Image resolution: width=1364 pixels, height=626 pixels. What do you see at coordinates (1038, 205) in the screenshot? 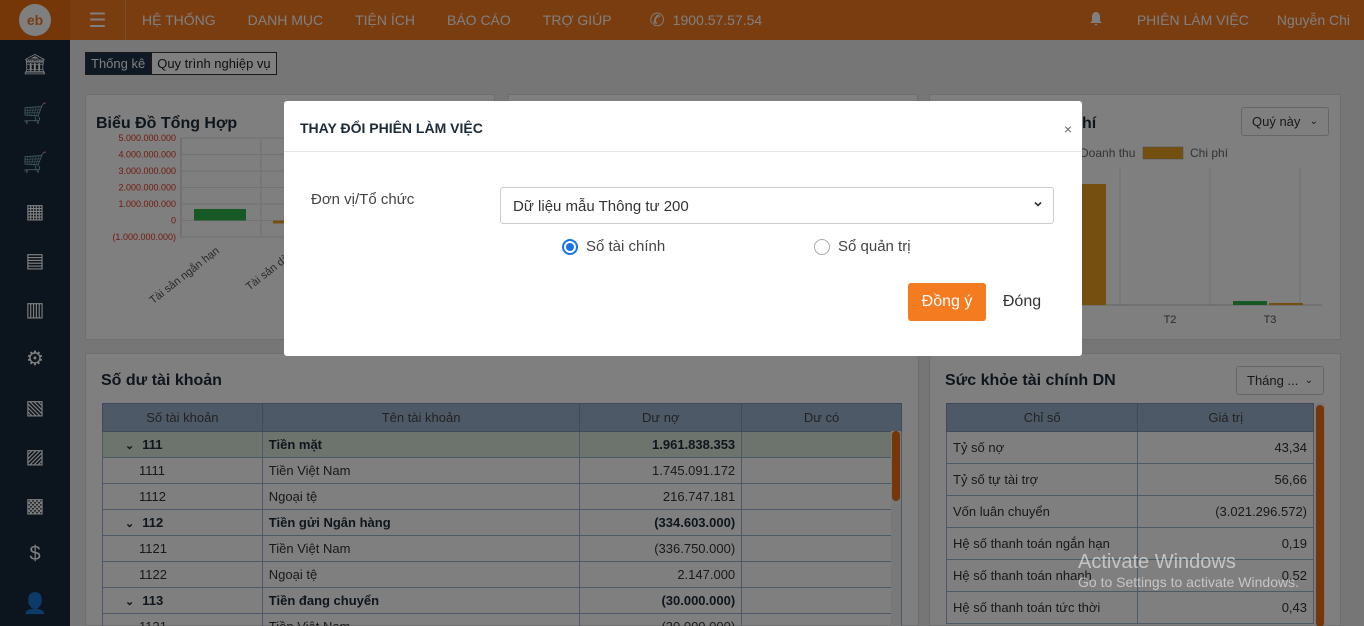
I see `chevron-down-icon` at bounding box center [1038, 205].